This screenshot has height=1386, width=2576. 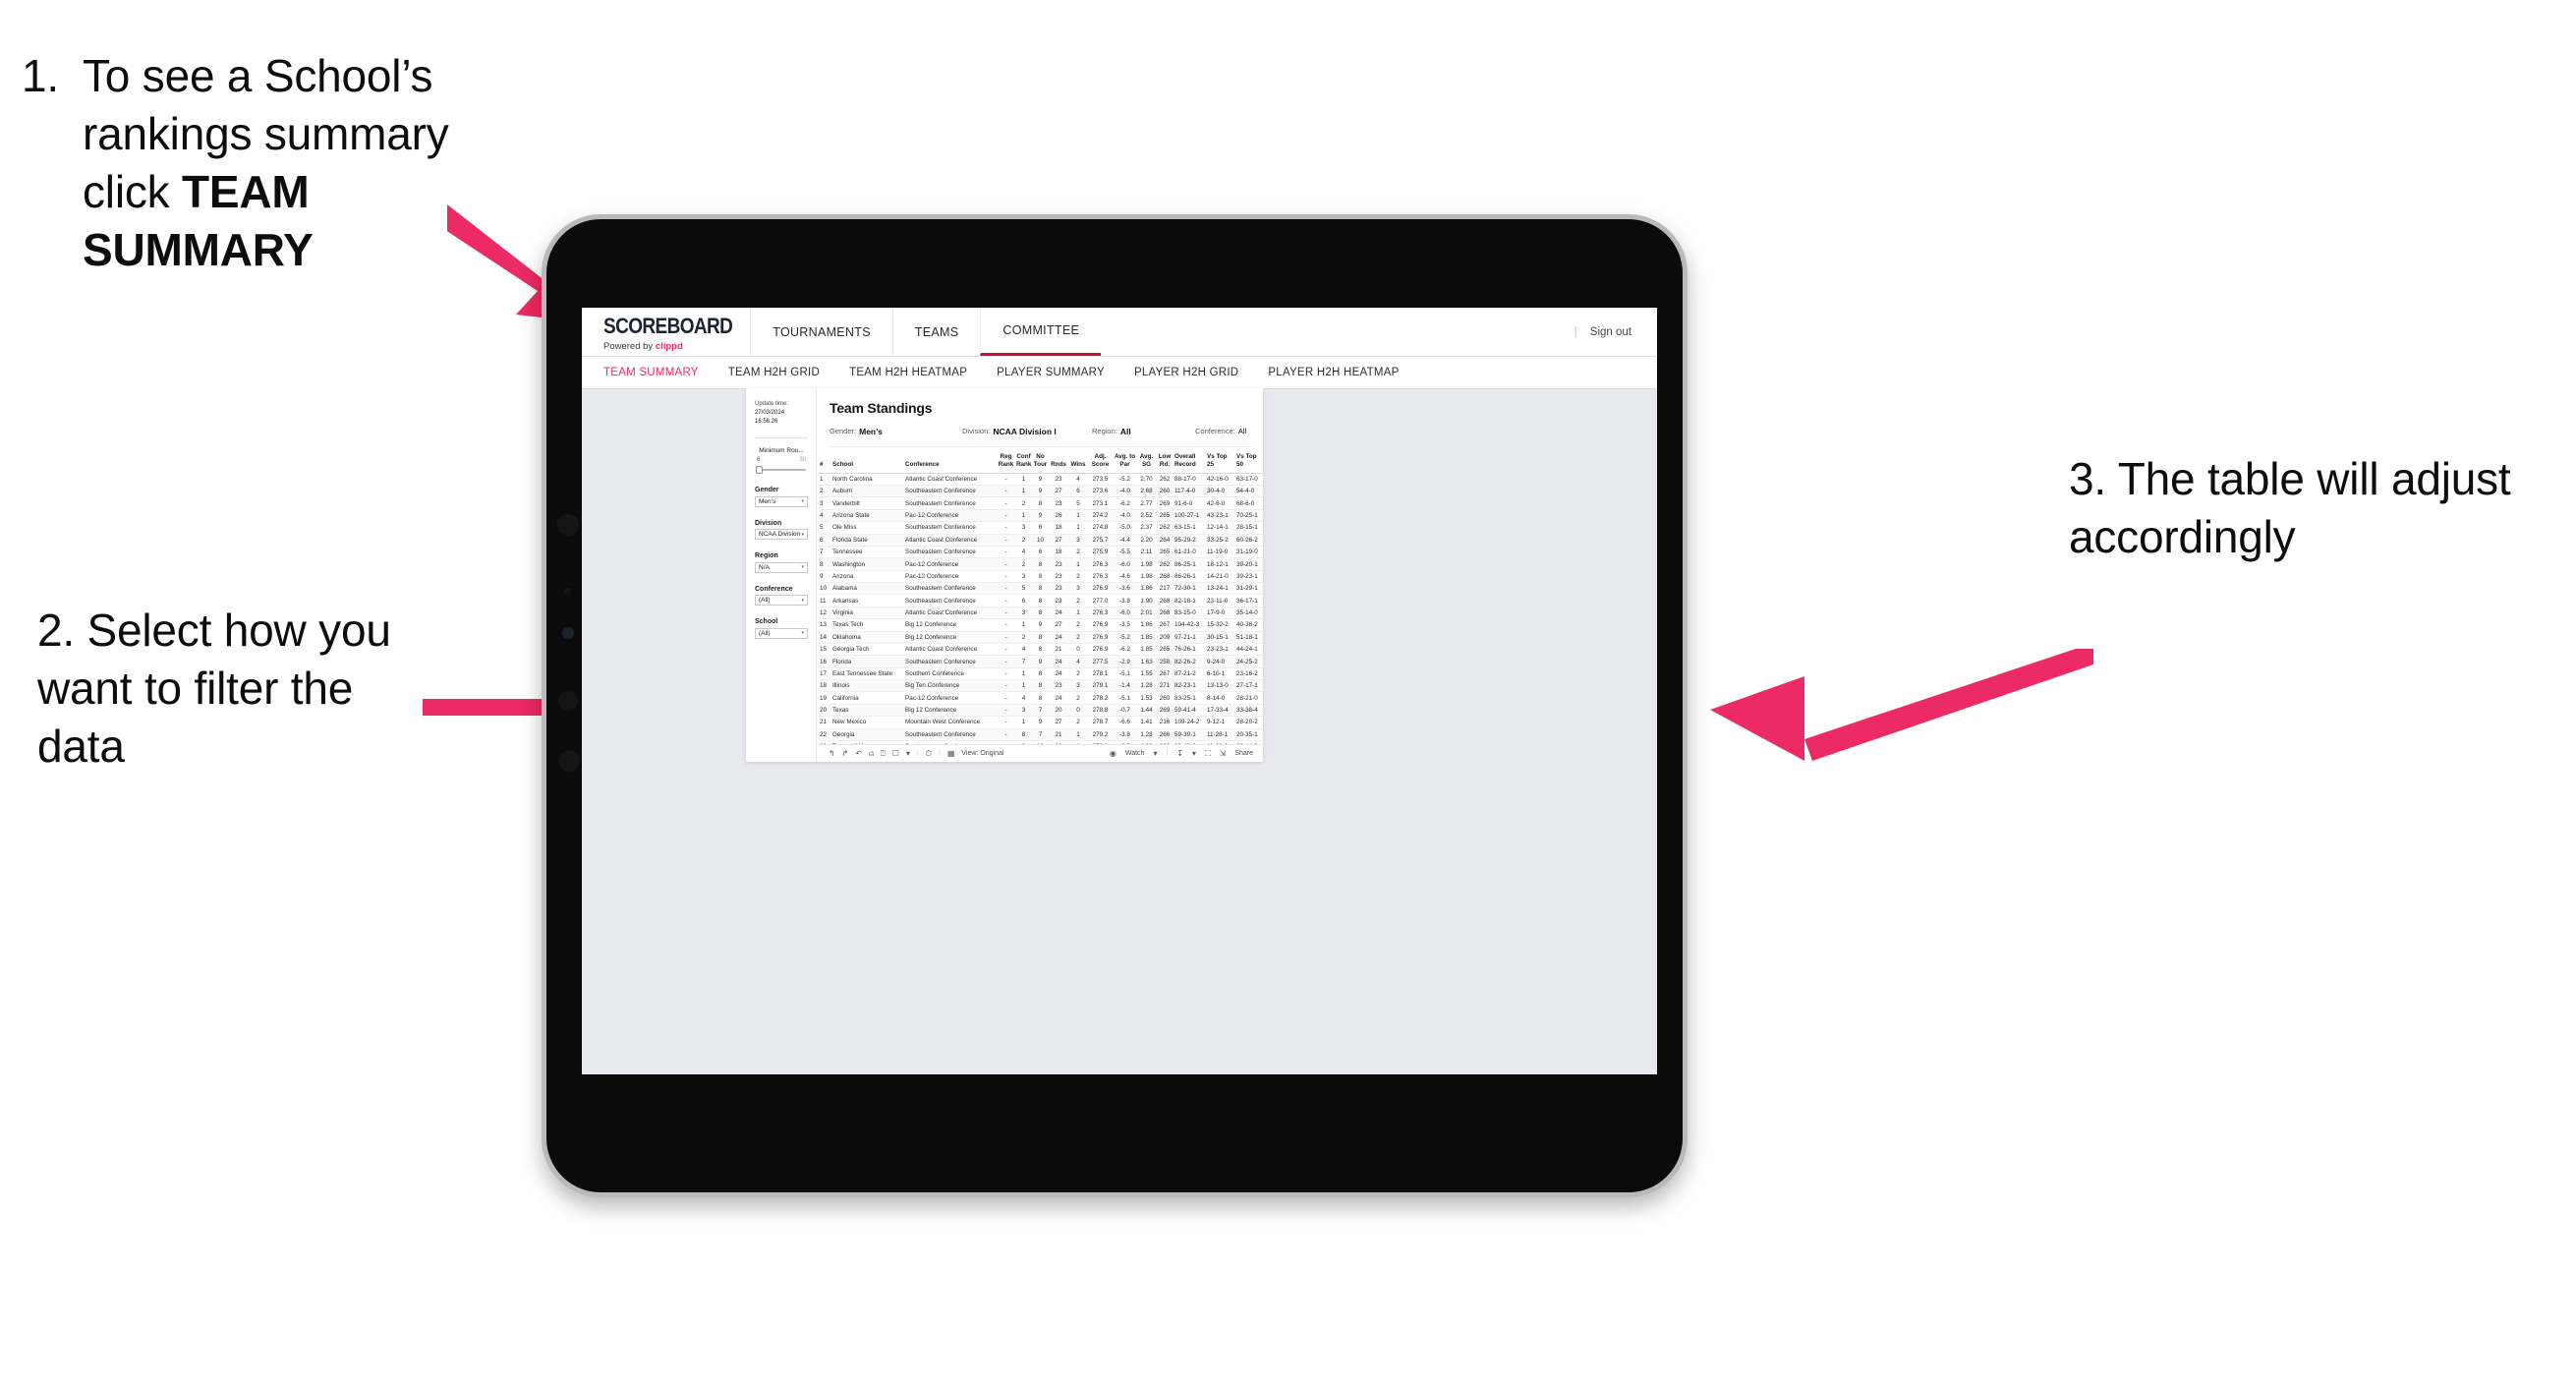 What do you see at coordinates (821, 332) in the screenshot?
I see `topnav-tournaments: TOURNAMENTS` at bounding box center [821, 332].